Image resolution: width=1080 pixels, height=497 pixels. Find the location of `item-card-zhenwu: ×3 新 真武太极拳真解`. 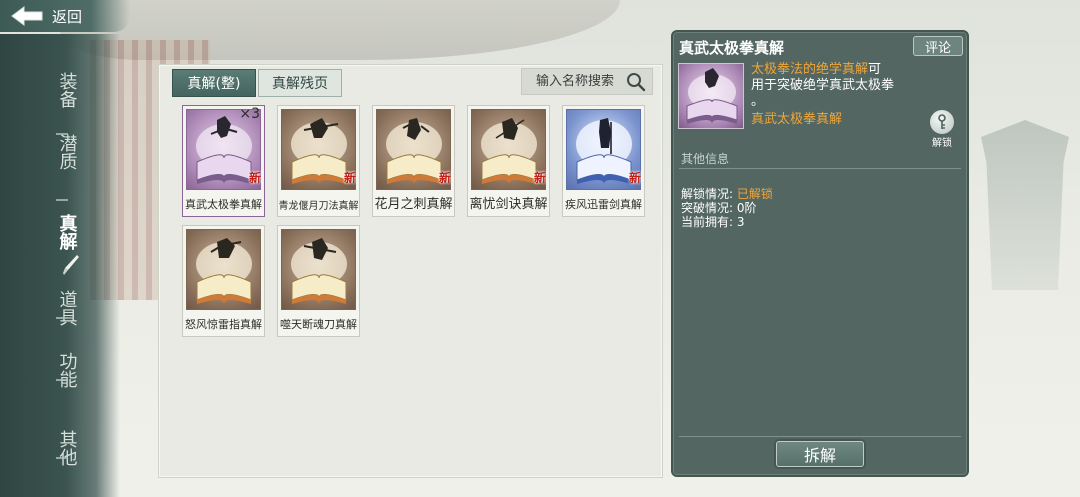

item-card-zhenwu: ×3 新 真武太极拳真解 is located at coordinates (223, 161).